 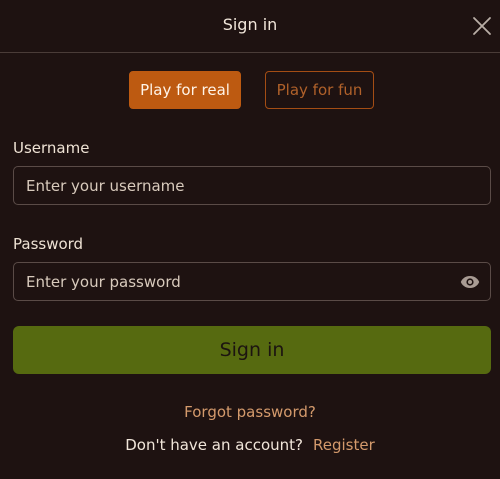 I want to click on password-label: Password, so click(x=48, y=244).